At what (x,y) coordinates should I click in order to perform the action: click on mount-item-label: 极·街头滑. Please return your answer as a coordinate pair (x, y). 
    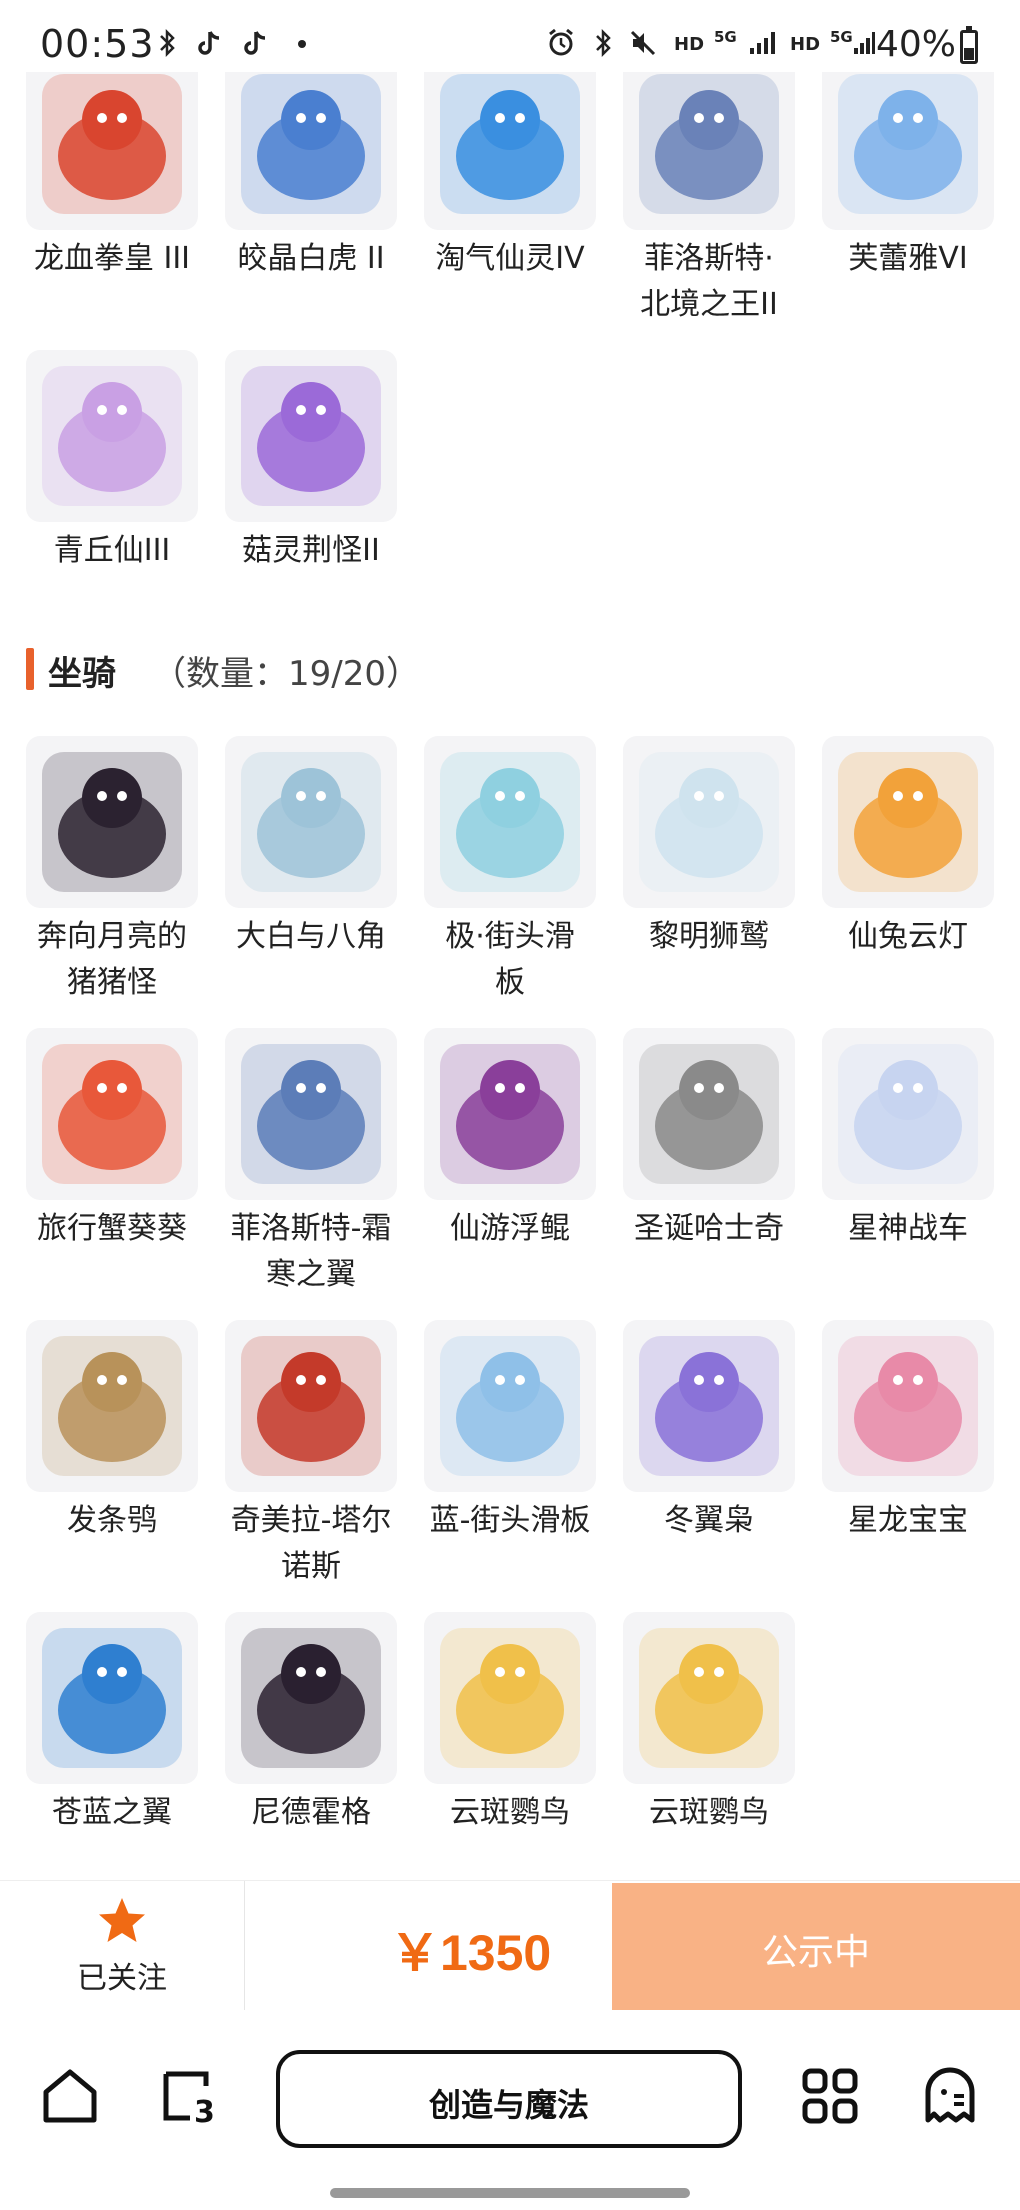
    Looking at the image, I should click on (510, 936).